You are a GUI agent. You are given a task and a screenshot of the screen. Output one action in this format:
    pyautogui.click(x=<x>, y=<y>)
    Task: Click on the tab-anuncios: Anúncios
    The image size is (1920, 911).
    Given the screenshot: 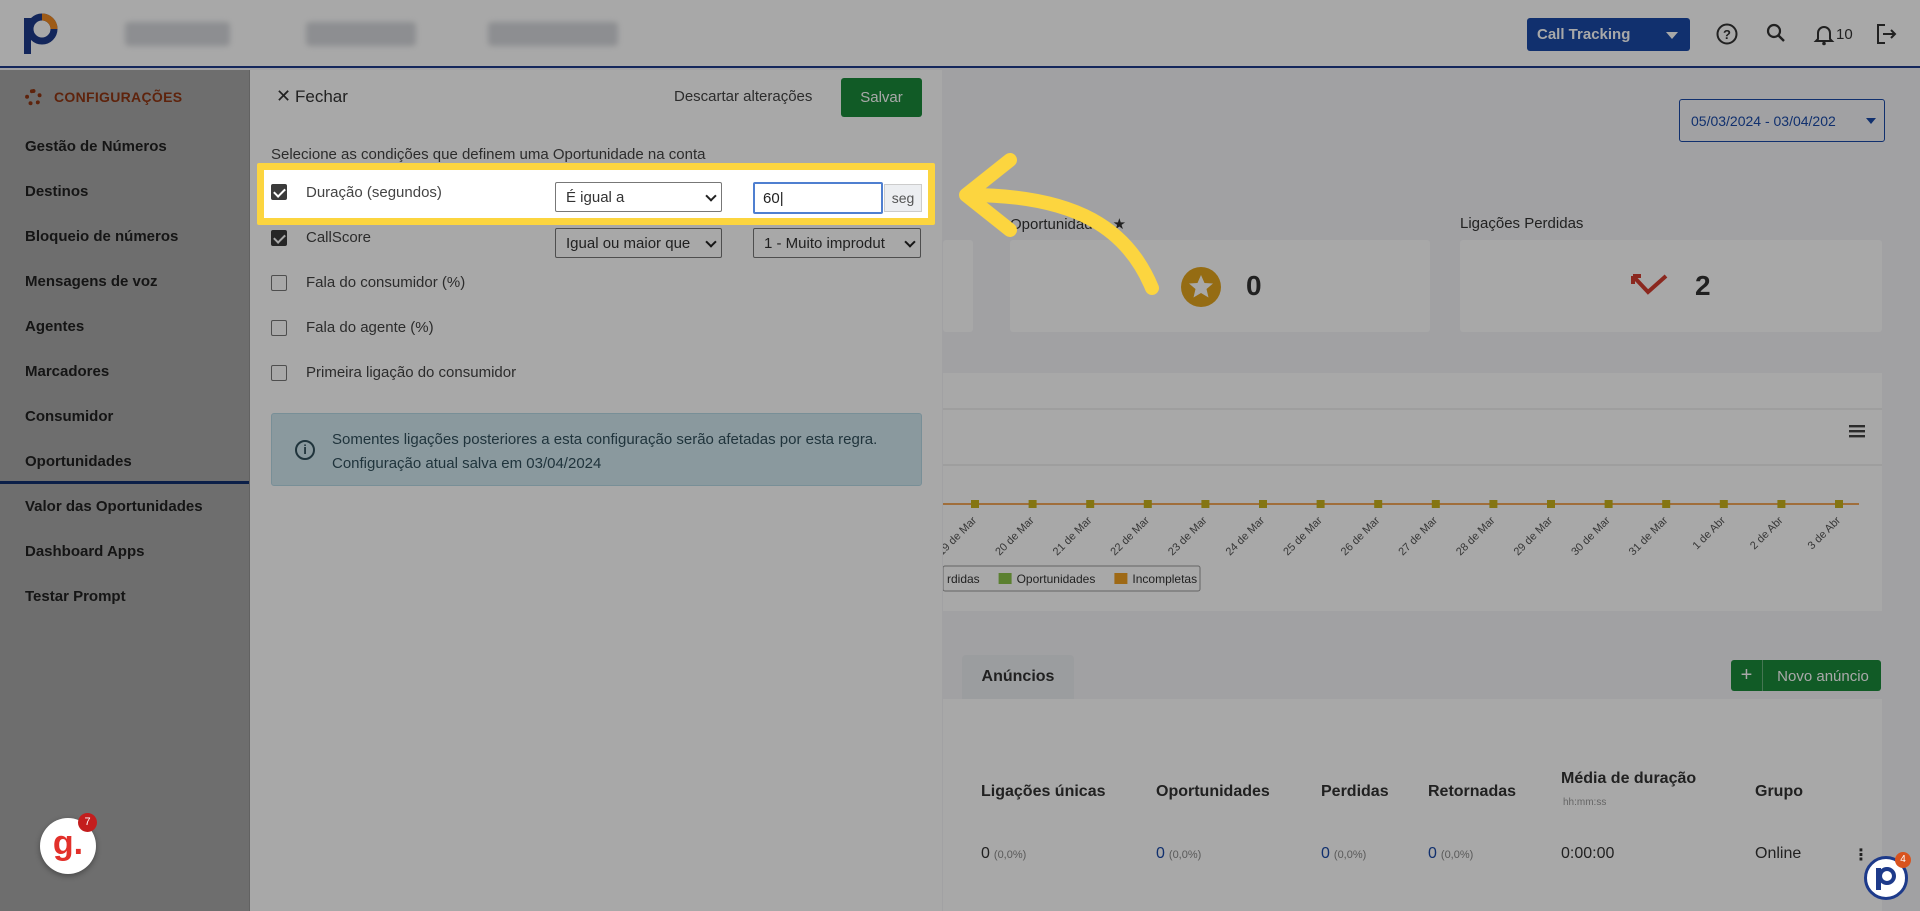 What is the action you would take?
    pyautogui.click(x=1018, y=677)
    